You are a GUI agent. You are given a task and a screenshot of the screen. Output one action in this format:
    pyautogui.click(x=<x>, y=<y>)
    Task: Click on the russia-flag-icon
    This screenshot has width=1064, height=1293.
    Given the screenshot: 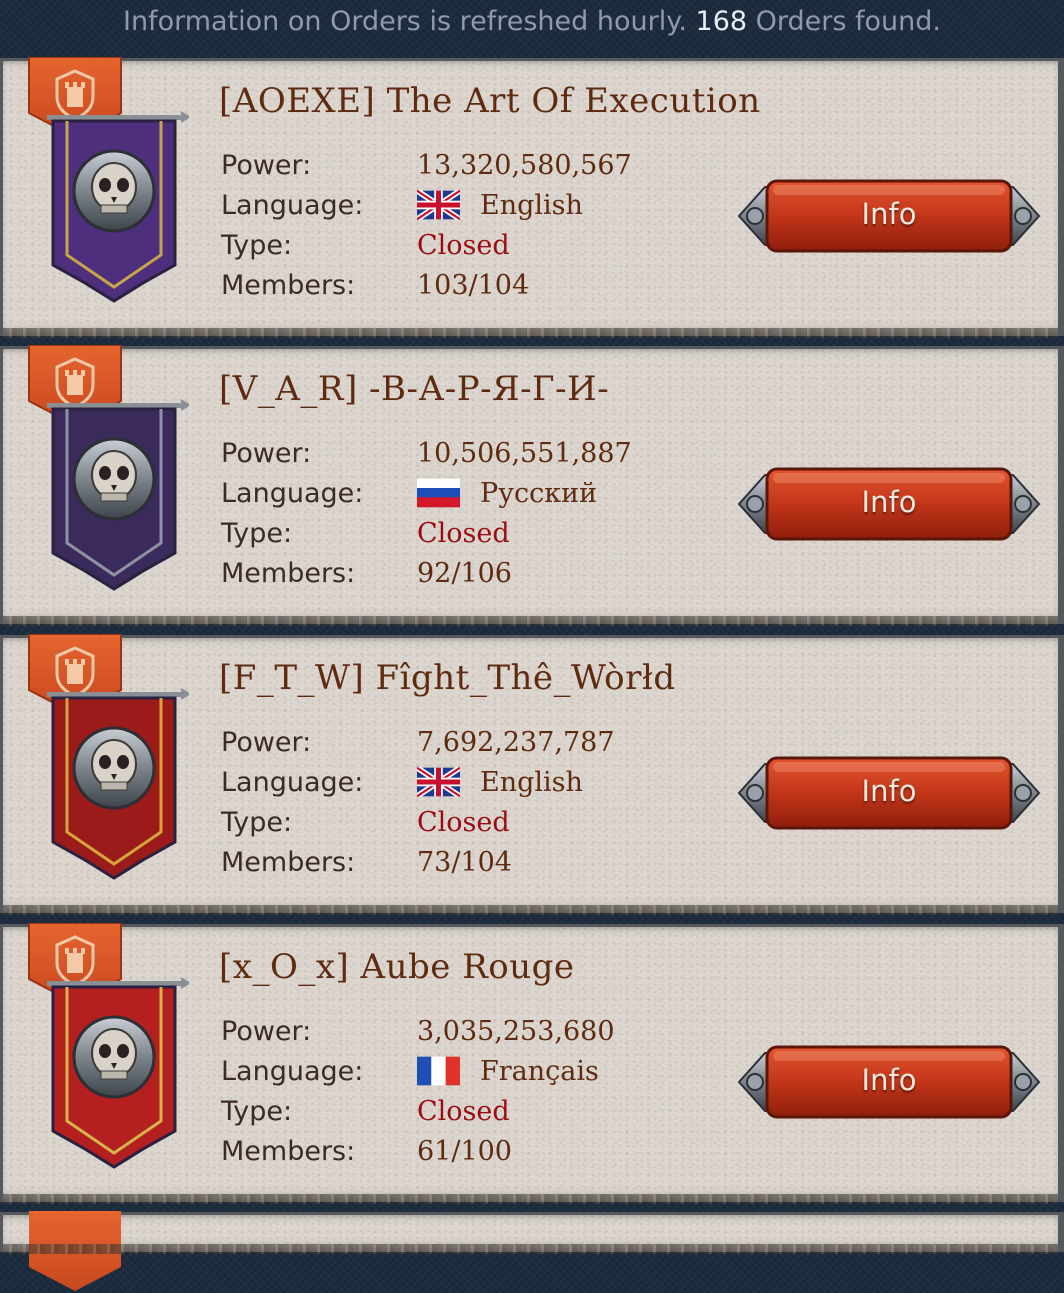 What is the action you would take?
    pyautogui.click(x=438, y=493)
    